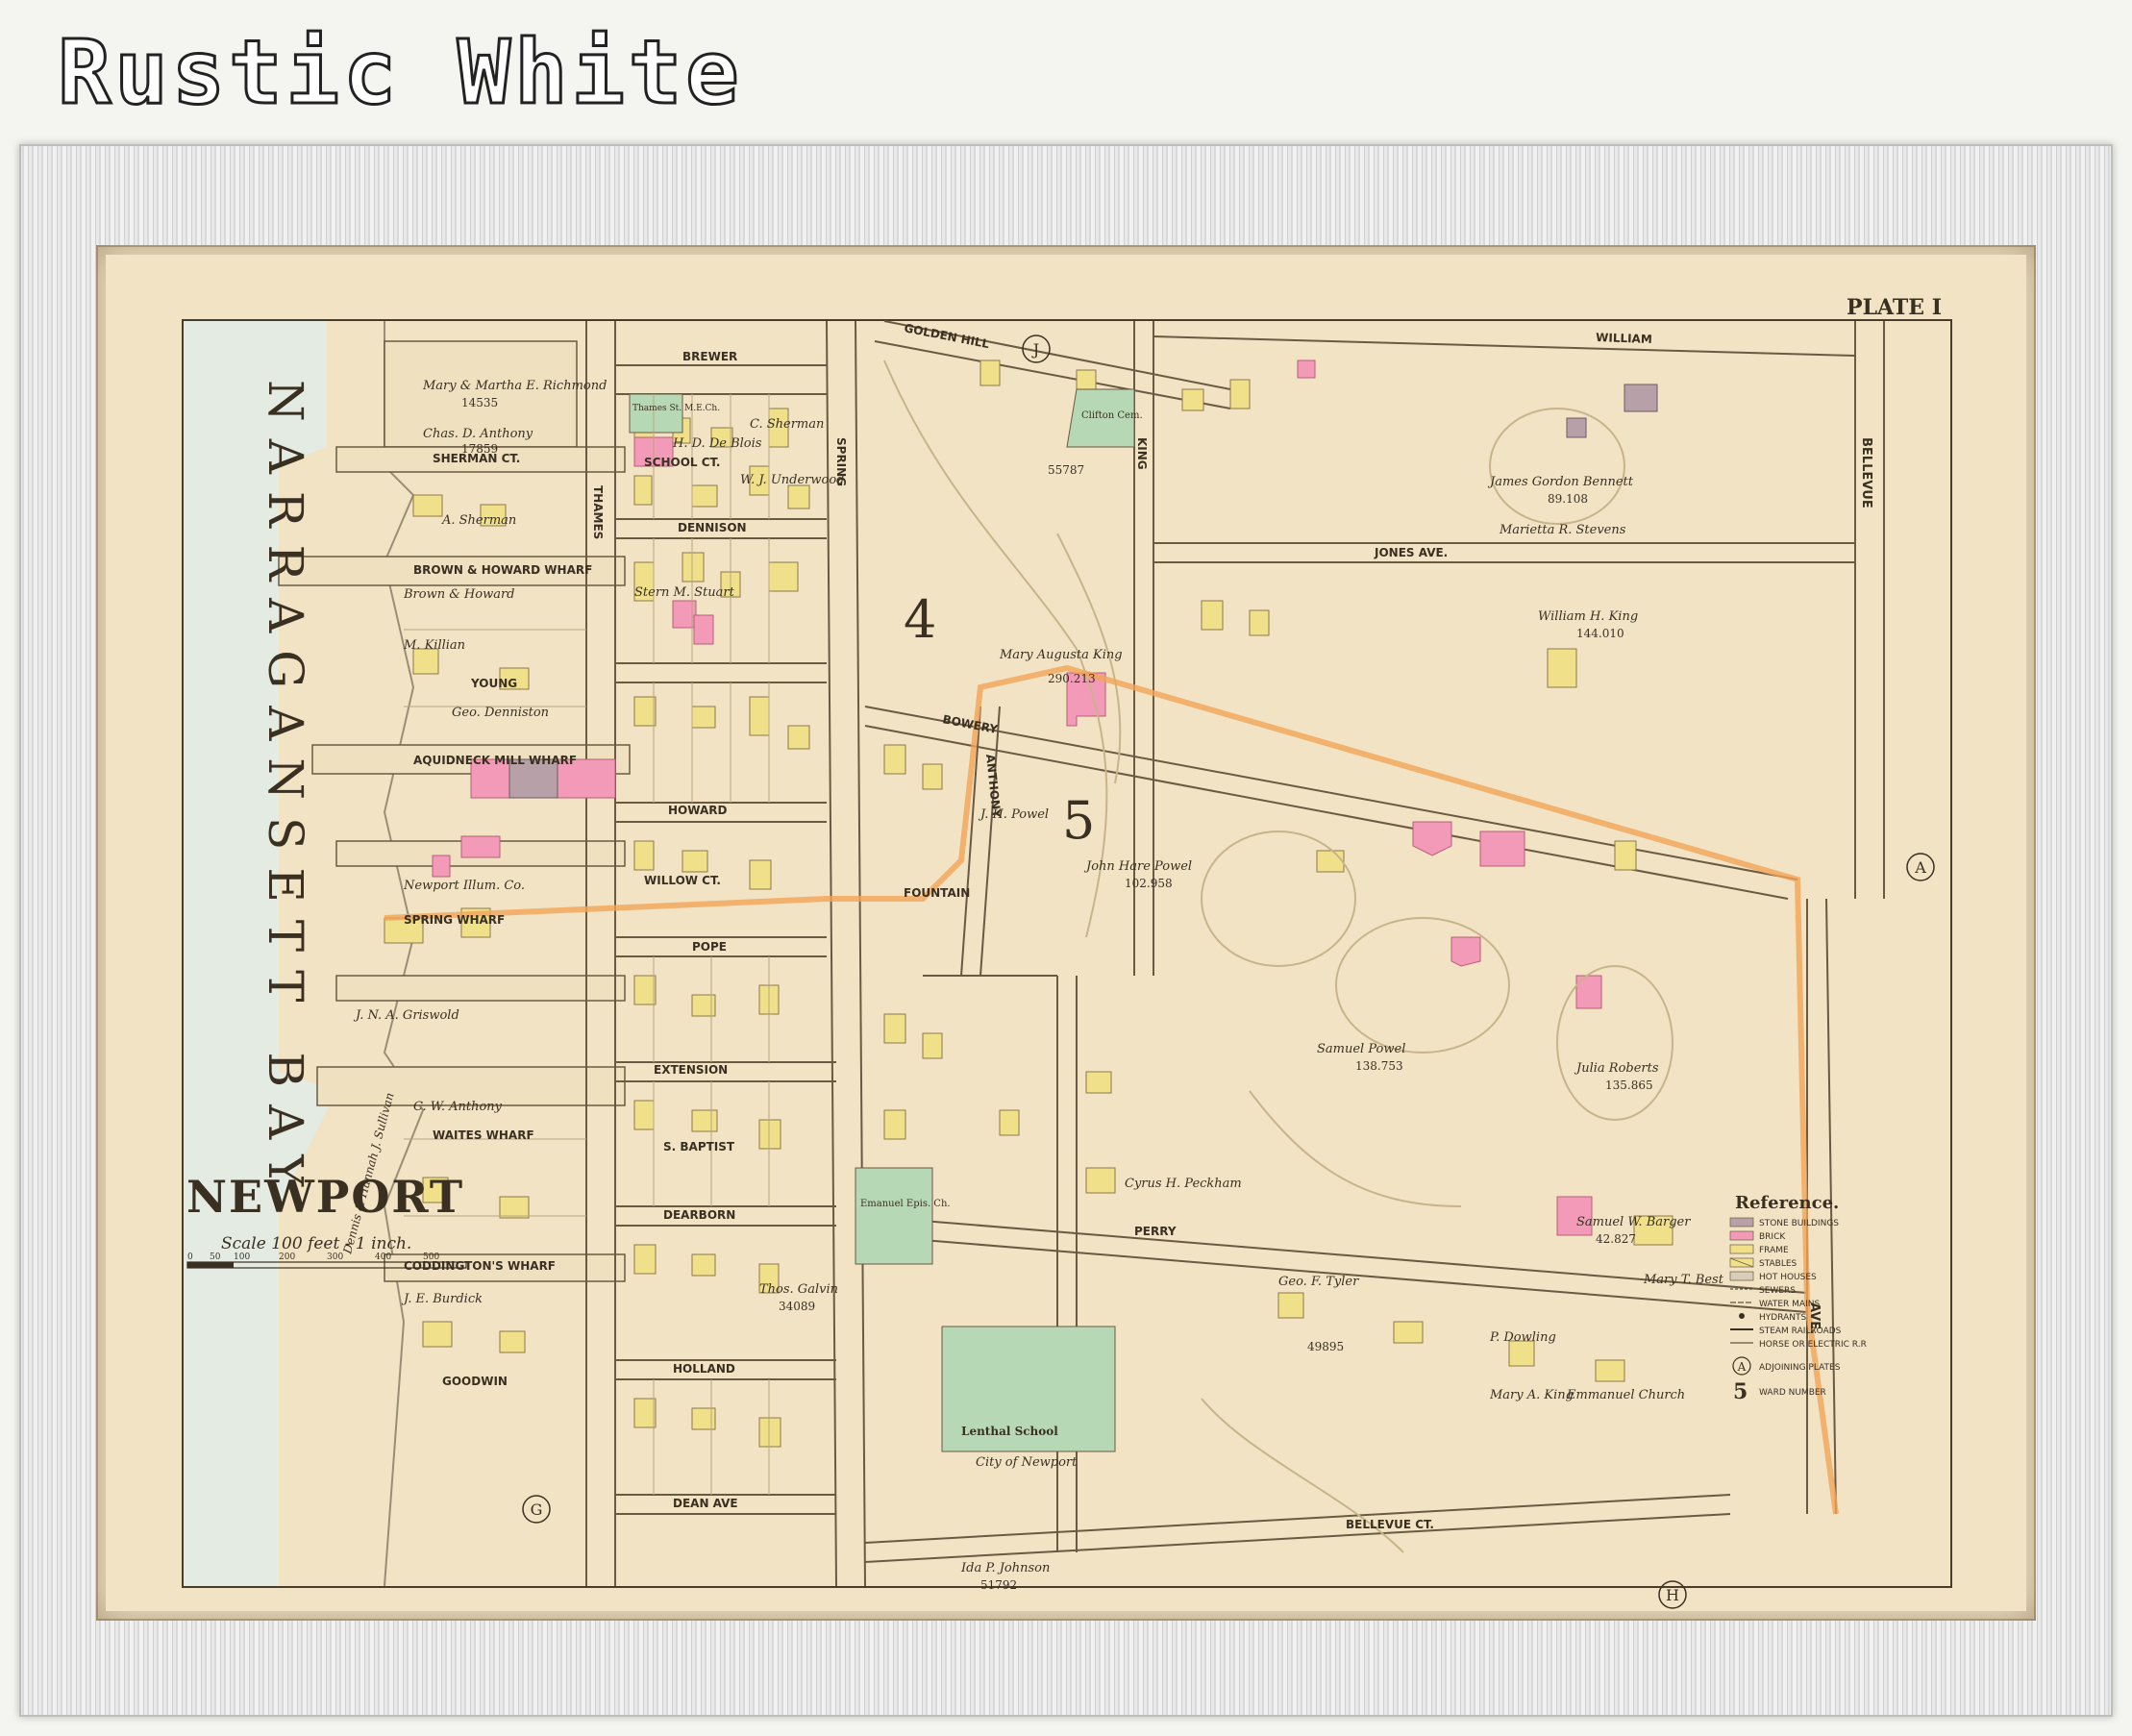  I want to click on street-label-william: WILLIAM, so click(1624, 338).